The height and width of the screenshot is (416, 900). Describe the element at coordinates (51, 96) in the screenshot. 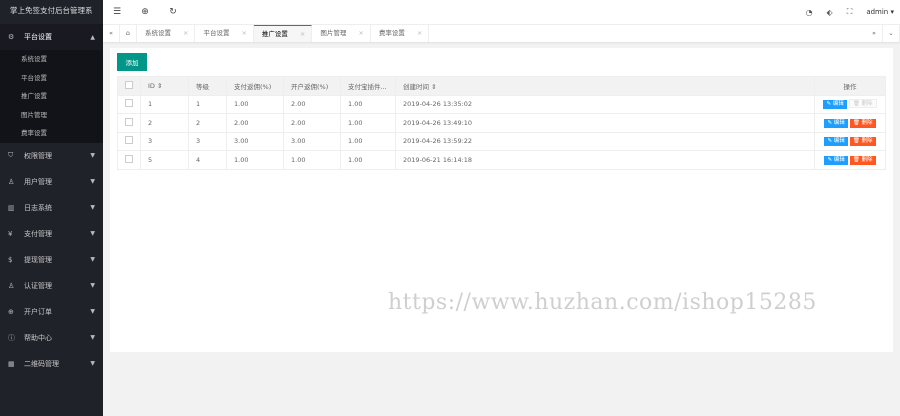

I see `submenu-item: 推广设置` at that location.